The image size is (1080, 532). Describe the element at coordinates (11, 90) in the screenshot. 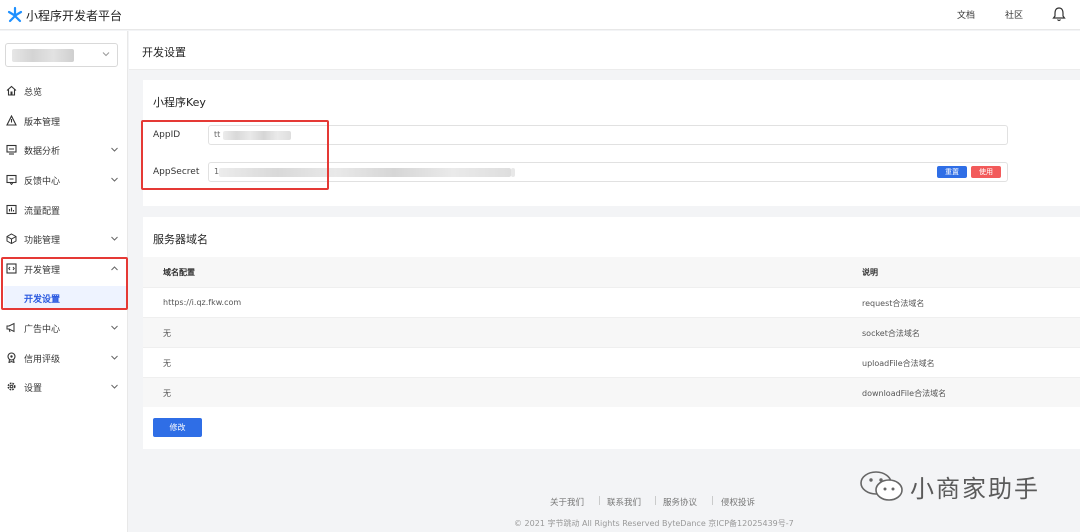

I see `home-icon` at that location.